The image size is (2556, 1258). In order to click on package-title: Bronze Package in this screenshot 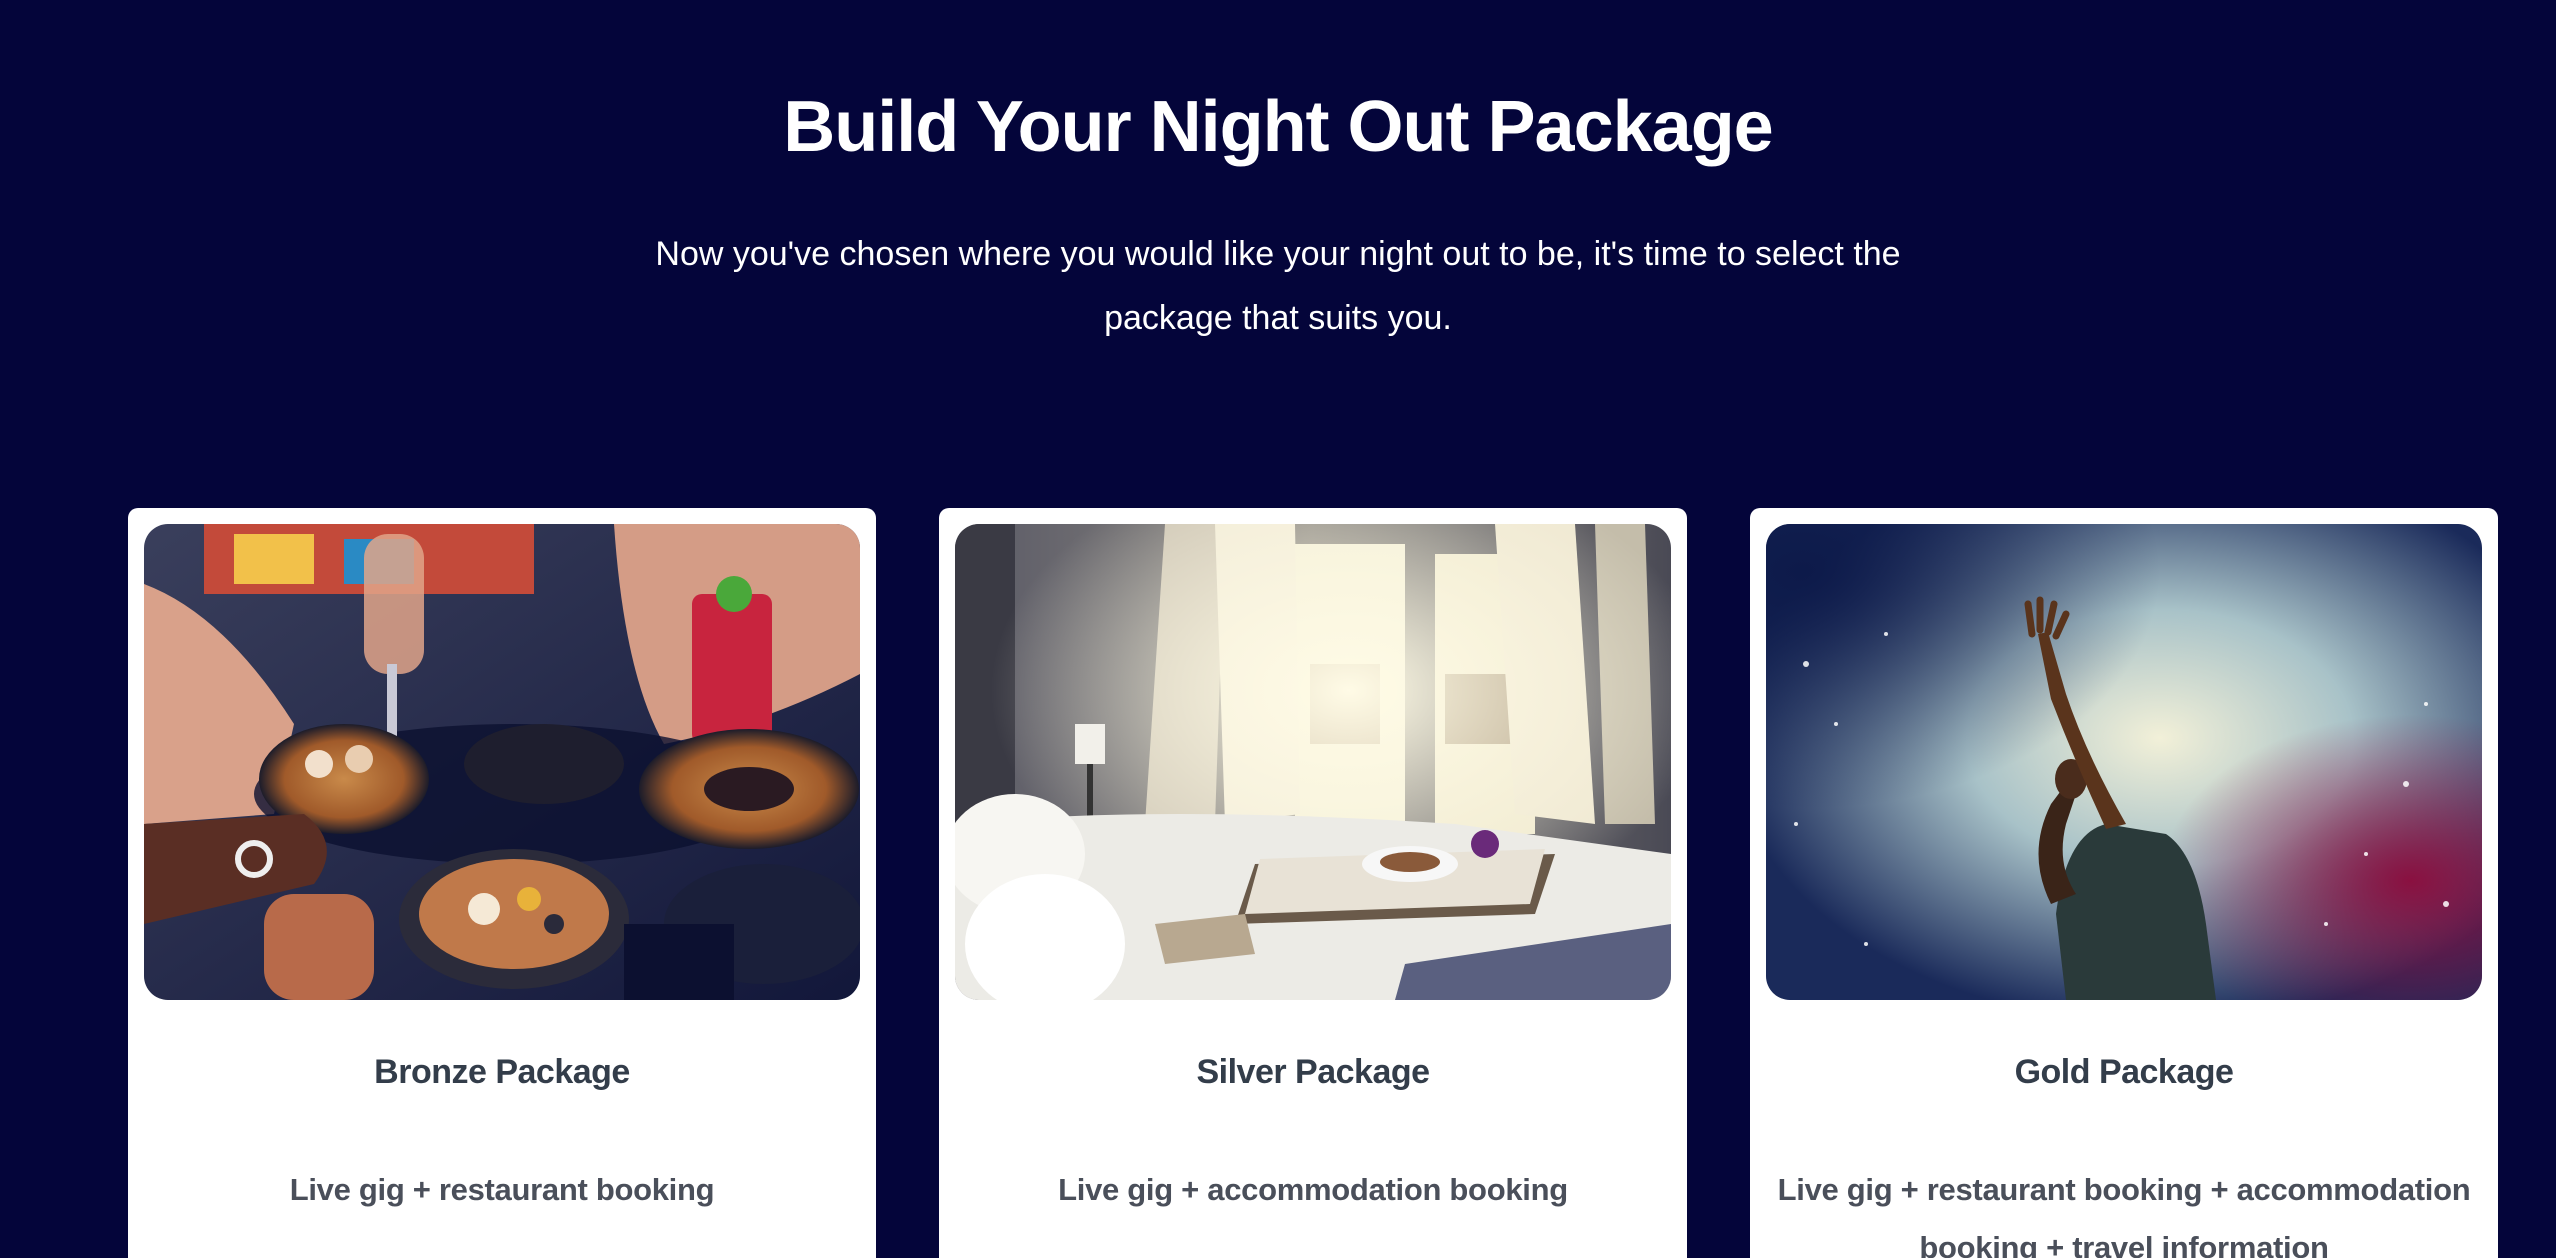, I will do `click(502, 1072)`.